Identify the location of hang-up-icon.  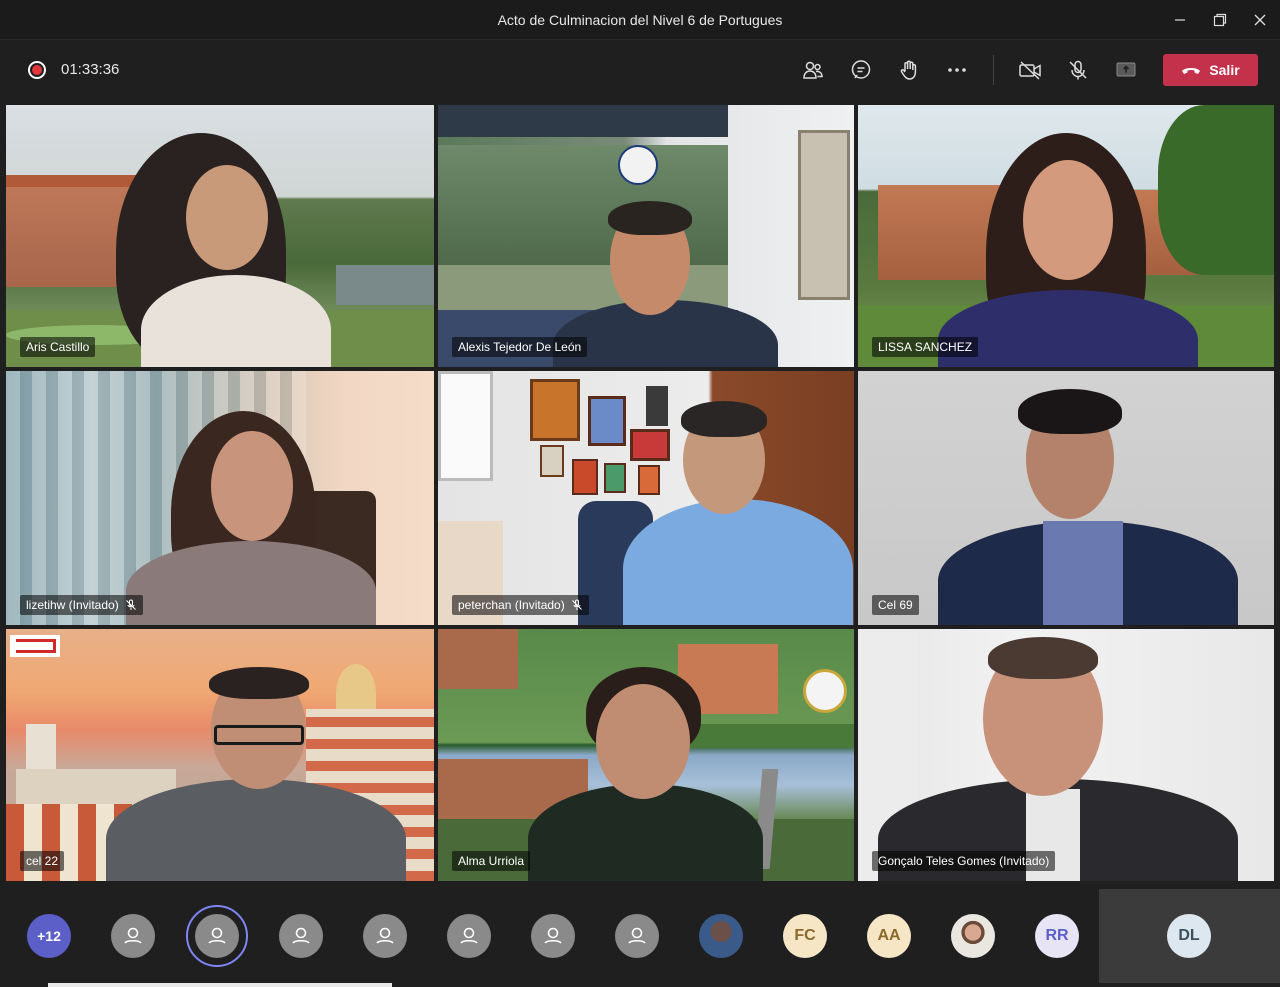
(1191, 71).